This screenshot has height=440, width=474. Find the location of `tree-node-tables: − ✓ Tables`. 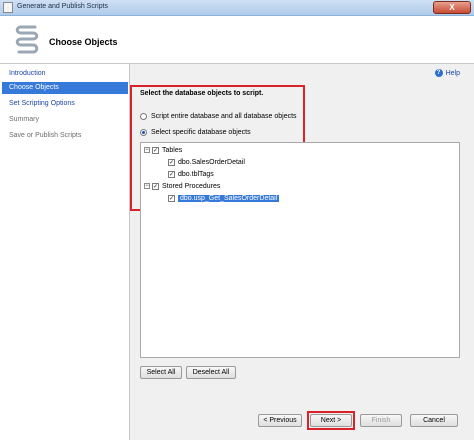

tree-node-tables: − ✓ Tables is located at coordinates (163, 151).